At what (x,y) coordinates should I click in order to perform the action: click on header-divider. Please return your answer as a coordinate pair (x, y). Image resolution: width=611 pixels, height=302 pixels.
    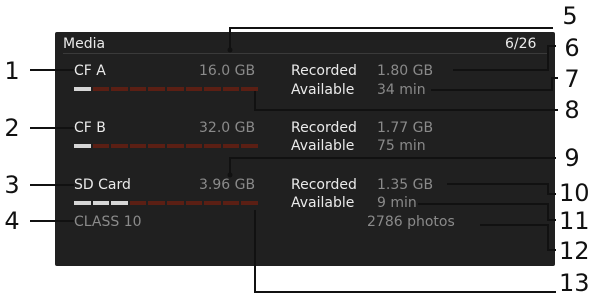
    Looking at the image, I should click on (305, 53).